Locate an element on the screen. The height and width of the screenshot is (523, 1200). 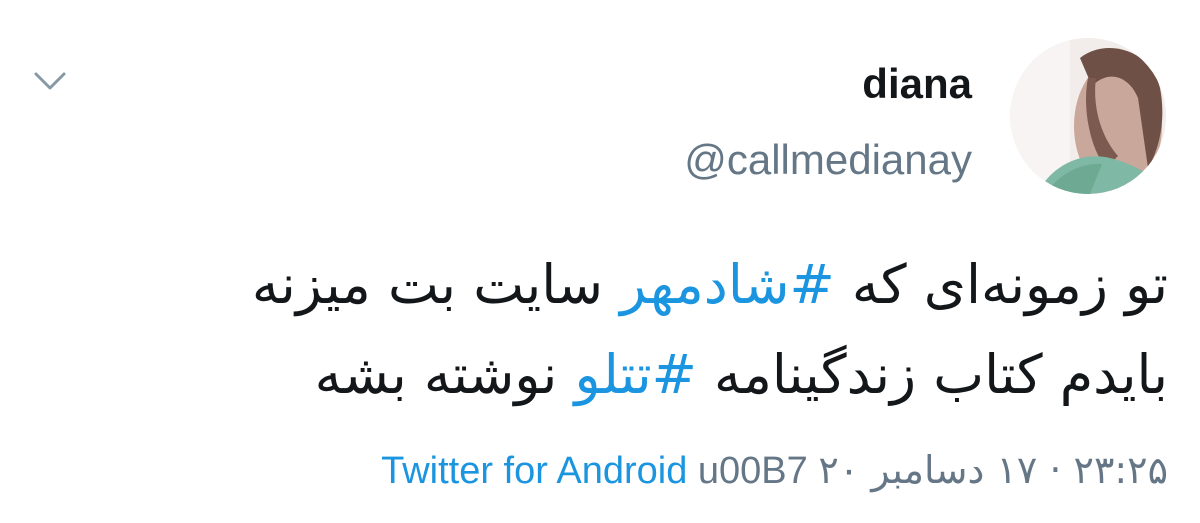
source-link: Twitter for Android is located at coordinates (534, 471).